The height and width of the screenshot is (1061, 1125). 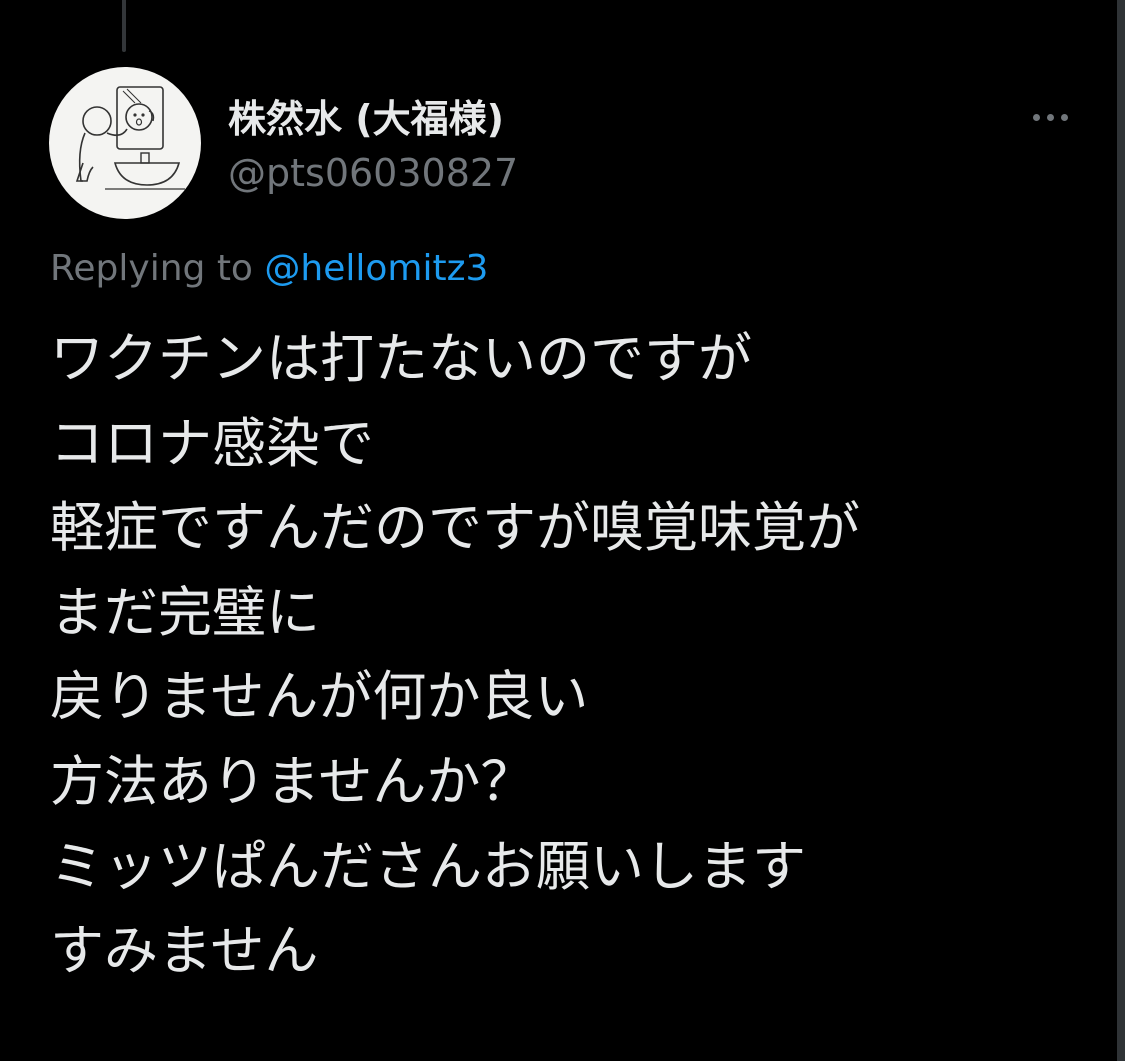 I want to click on tweet-text-line: 軽症ですんだのですが嗅覚味覚が, so click(x=455, y=528).